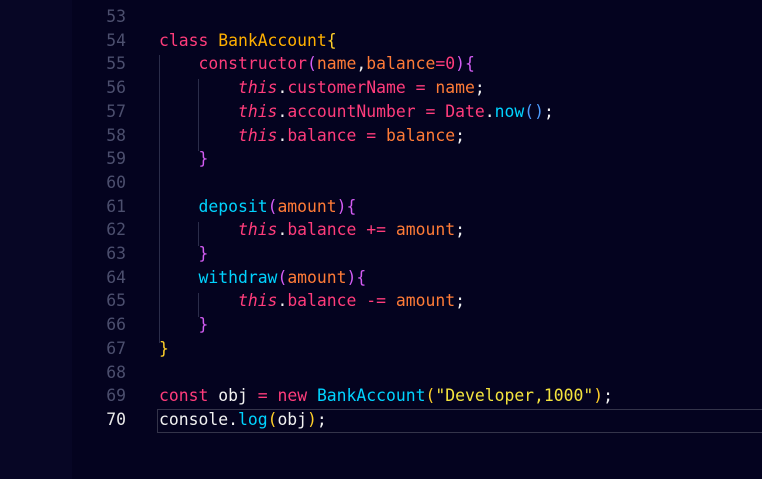  Describe the element at coordinates (116, 182) in the screenshot. I see `line-number: 60` at that location.